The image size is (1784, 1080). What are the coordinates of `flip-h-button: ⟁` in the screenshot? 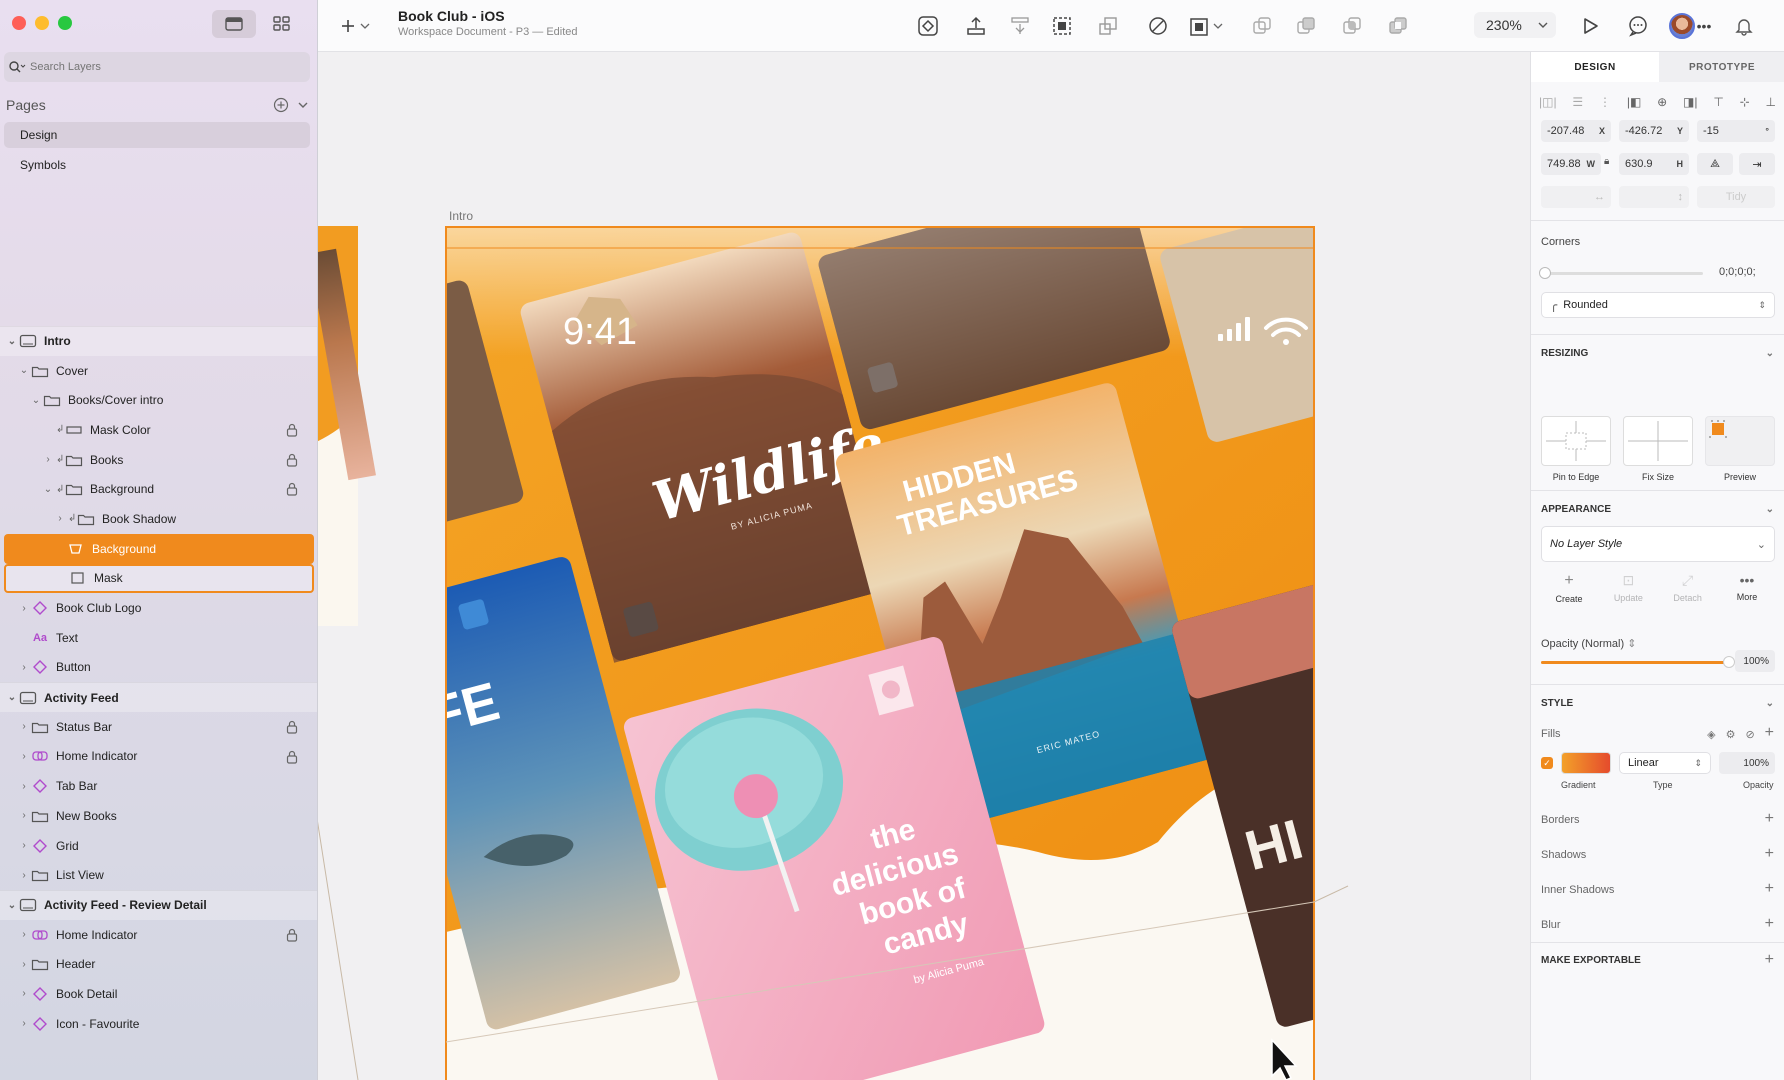 It's located at (1715, 164).